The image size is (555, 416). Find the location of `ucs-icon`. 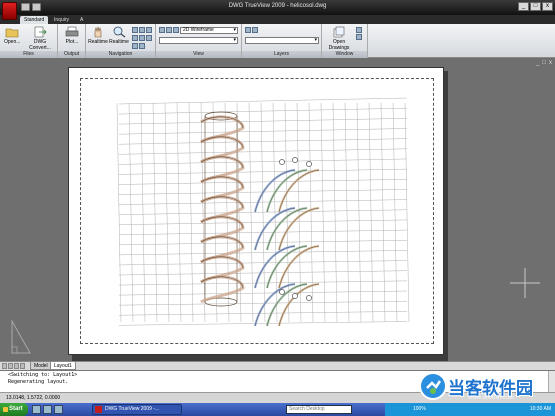

ucs-icon is located at coordinates (21, 336).